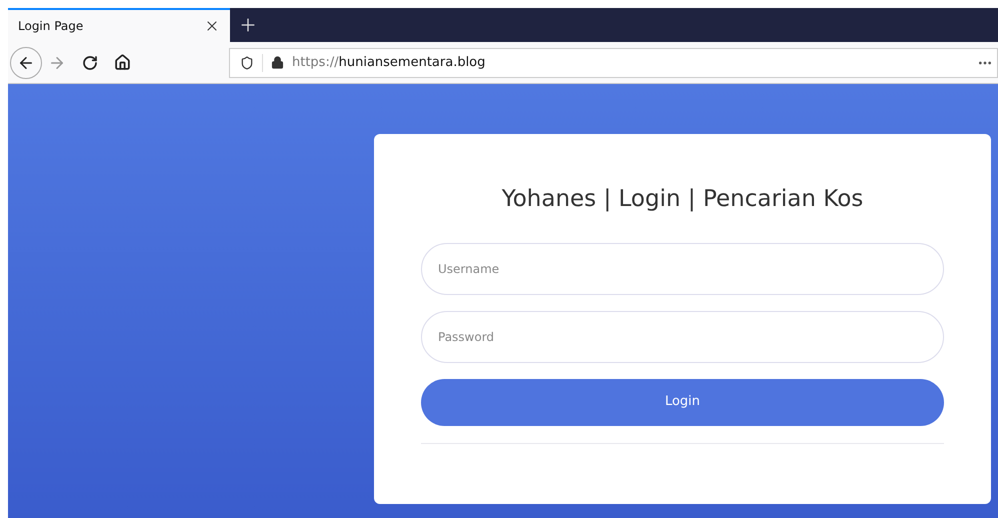  Describe the element at coordinates (26, 62) in the screenshot. I see `back-button` at that location.